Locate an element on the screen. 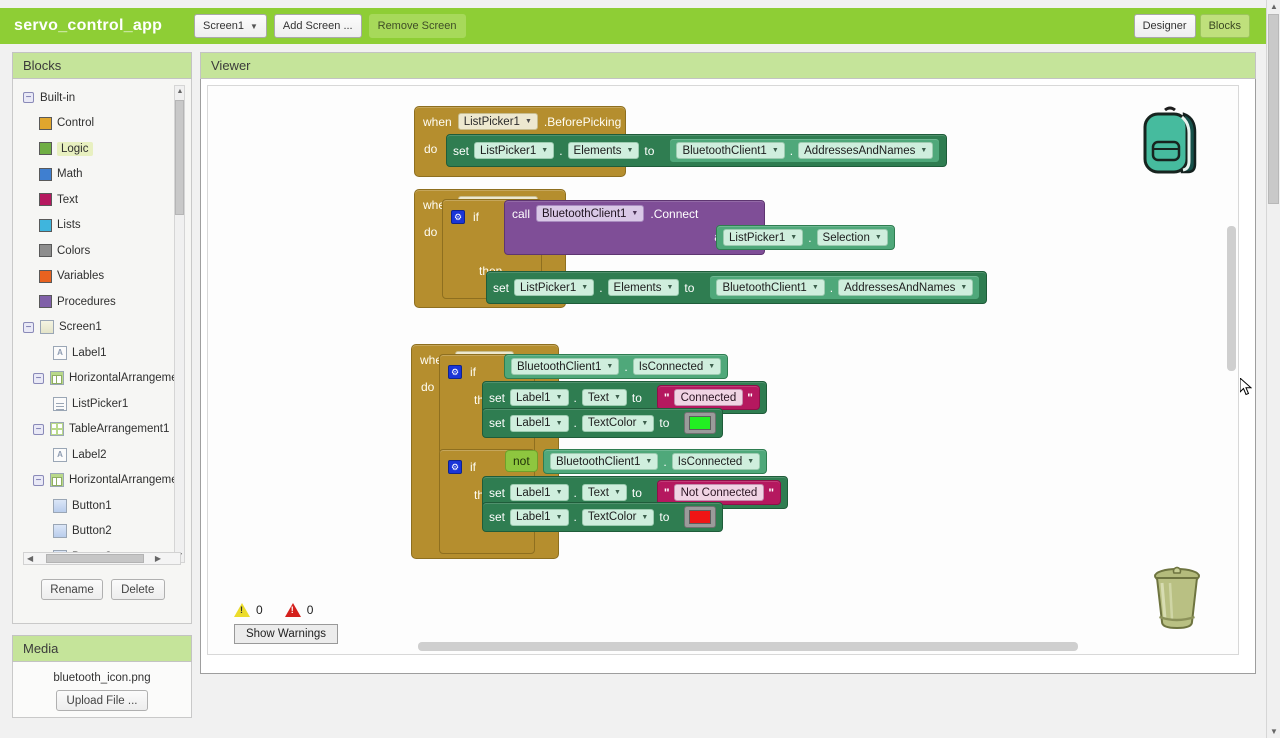 The image size is (1280, 738). tree-item-horizontalarrangement1: − HorizontalArrangemer is located at coordinates (103, 379).